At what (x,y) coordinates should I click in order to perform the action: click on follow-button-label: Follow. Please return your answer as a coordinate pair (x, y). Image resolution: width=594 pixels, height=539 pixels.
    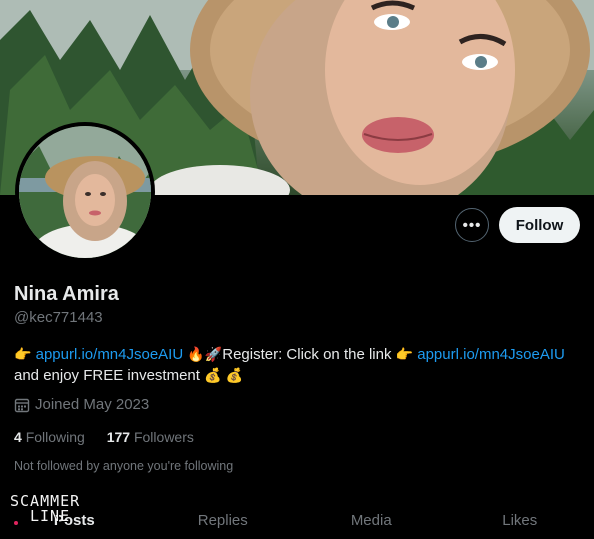
    Looking at the image, I should click on (539, 225).